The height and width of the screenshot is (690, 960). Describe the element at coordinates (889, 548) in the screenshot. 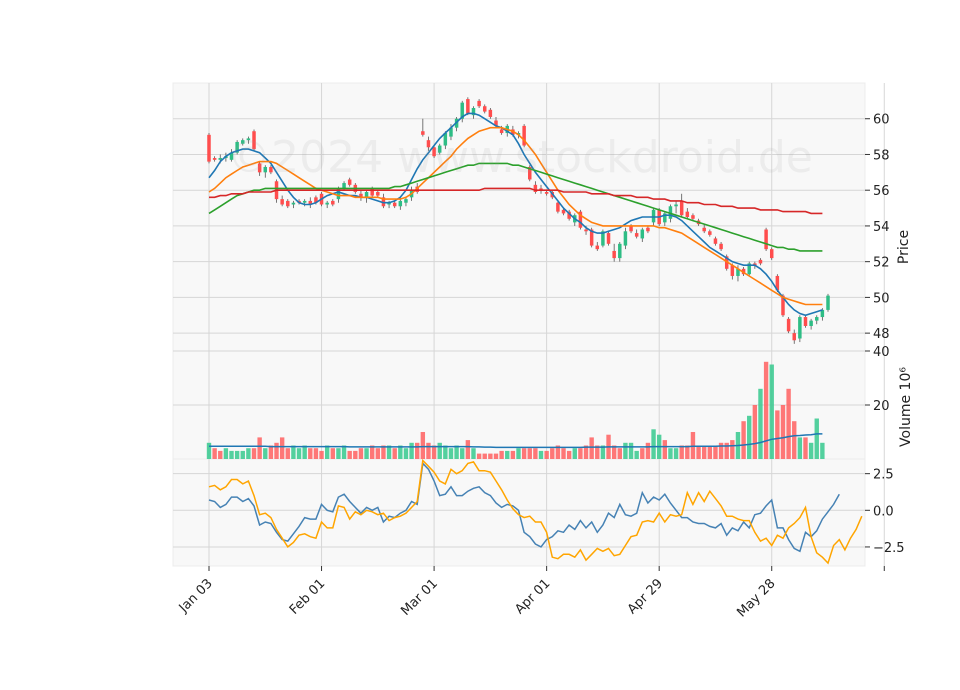

I see `indicator-y-tick-label: −2.5` at that location.